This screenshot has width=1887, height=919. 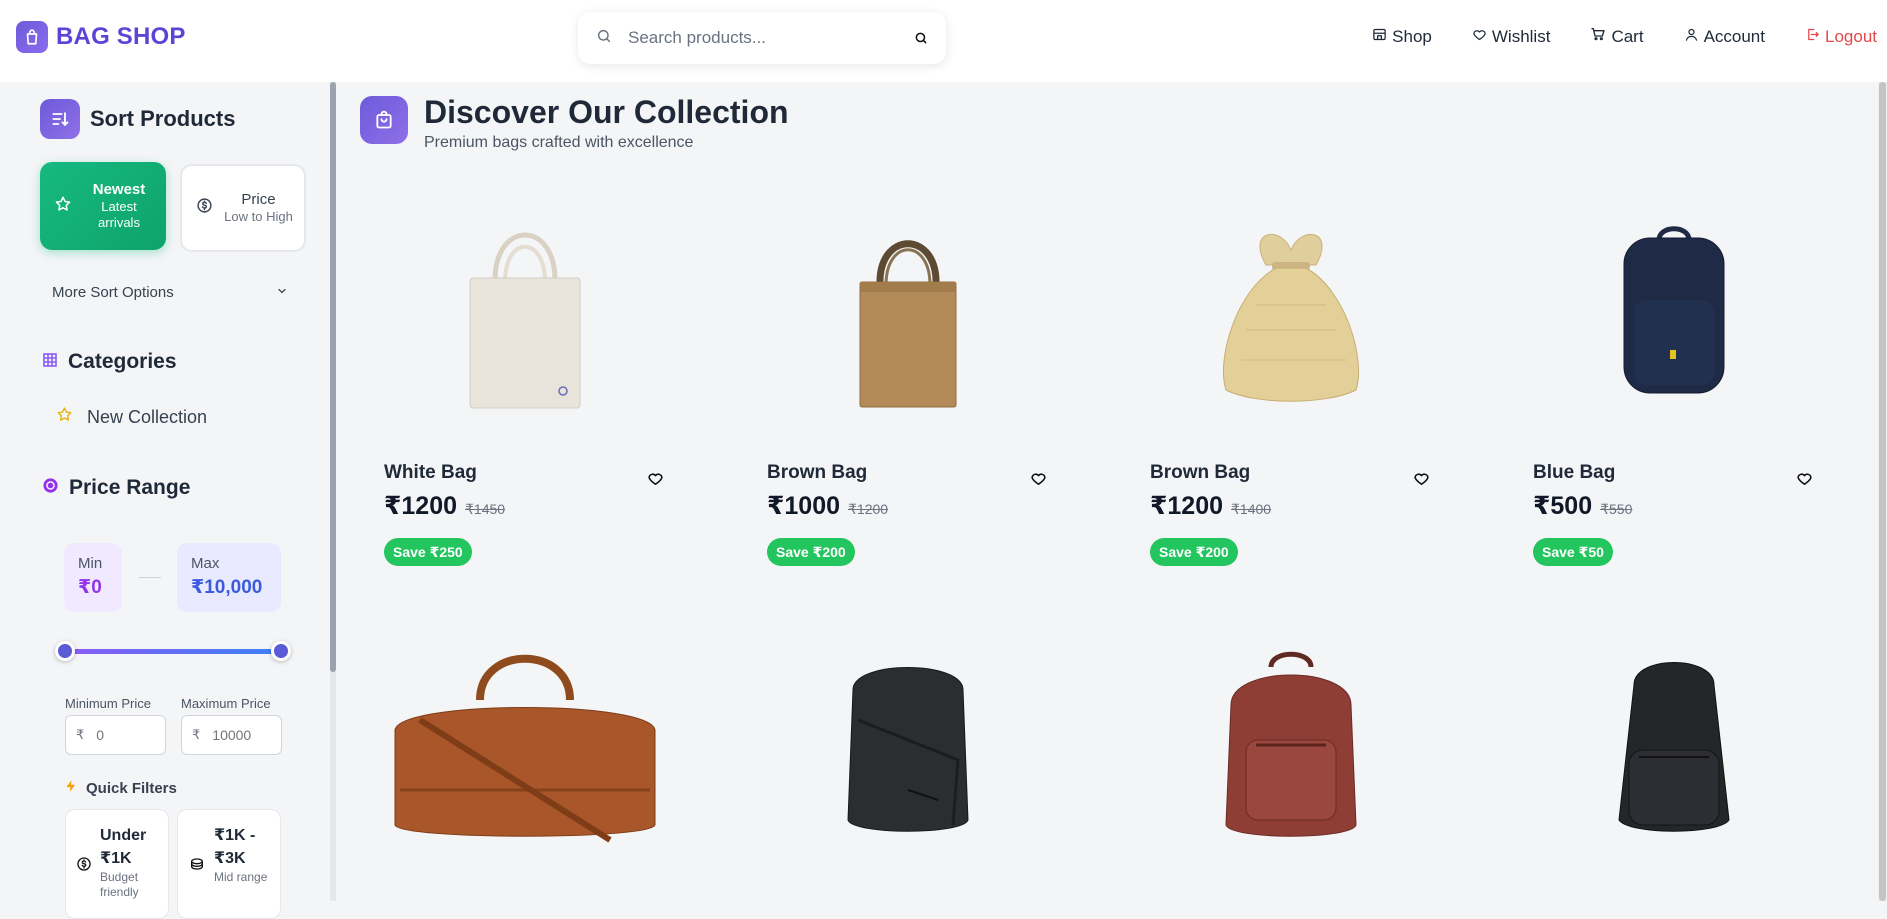 What do you see at coordinates (817, 472) in the screenshot?
I see `product-name: Brown Bag` at bounding box center [817, 472].